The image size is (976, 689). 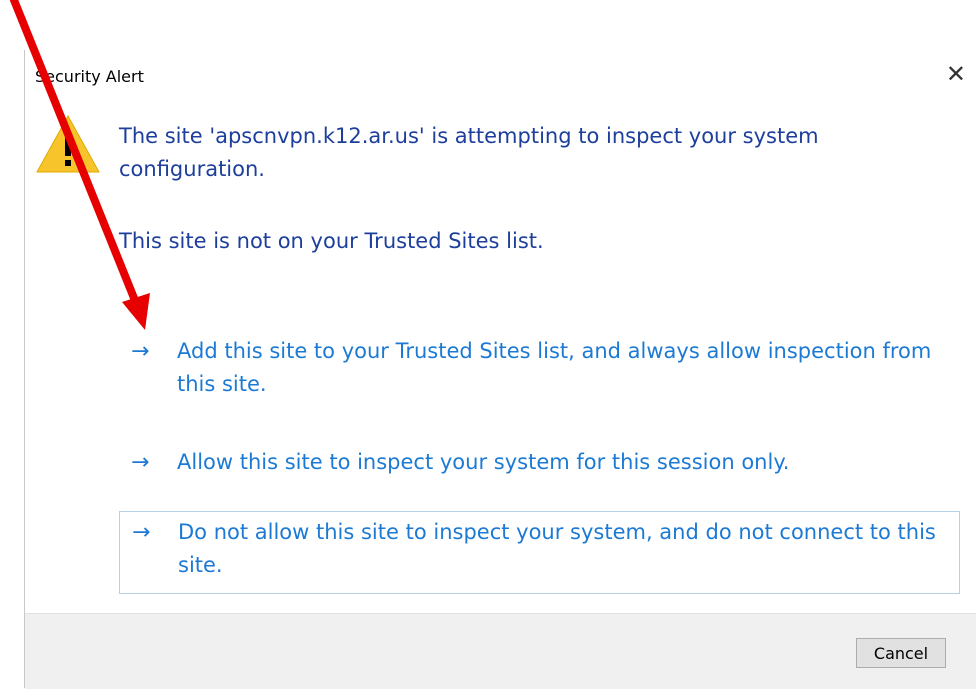 What do you see at coordinates (956, 74) in the screenshot?
I see `close-icon: ✕` at bounding box center [956, 74].